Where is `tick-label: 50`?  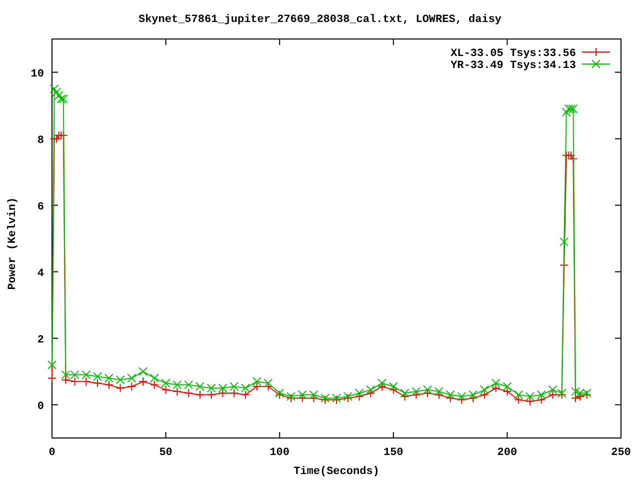 tick-label: 50 is located at coordinates (165, 453).